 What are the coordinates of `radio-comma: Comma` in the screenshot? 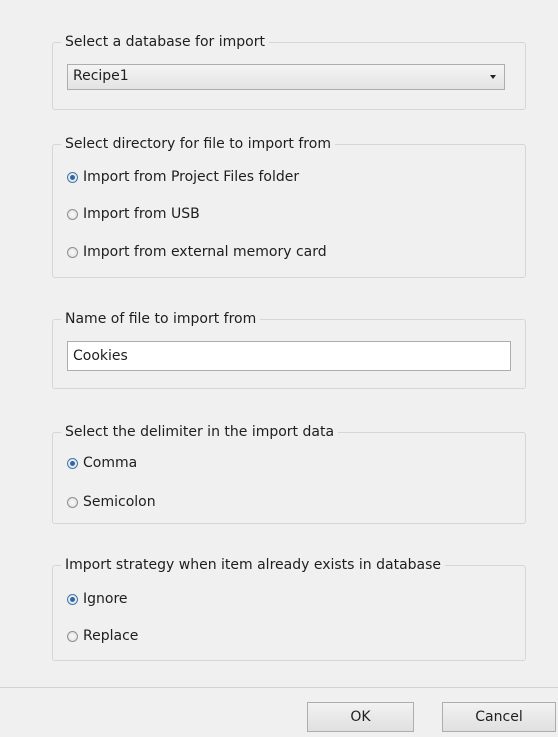 It's located at (102, 463).